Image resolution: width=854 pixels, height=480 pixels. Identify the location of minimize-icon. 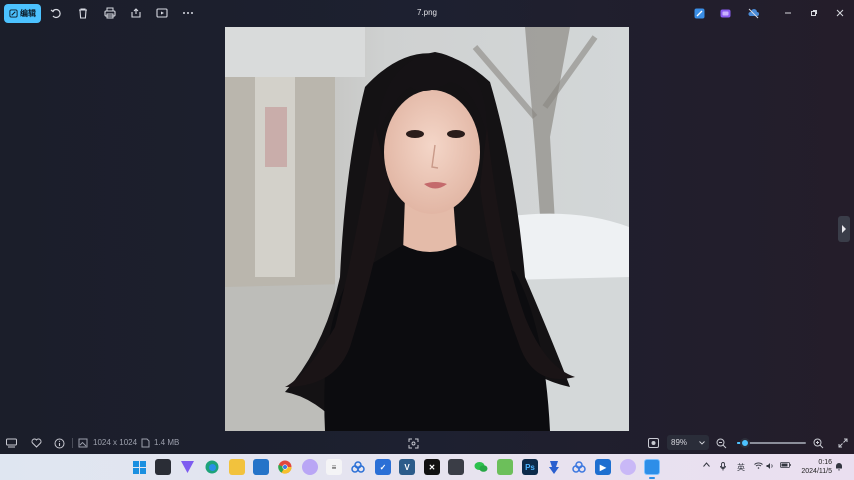
(788, 13).